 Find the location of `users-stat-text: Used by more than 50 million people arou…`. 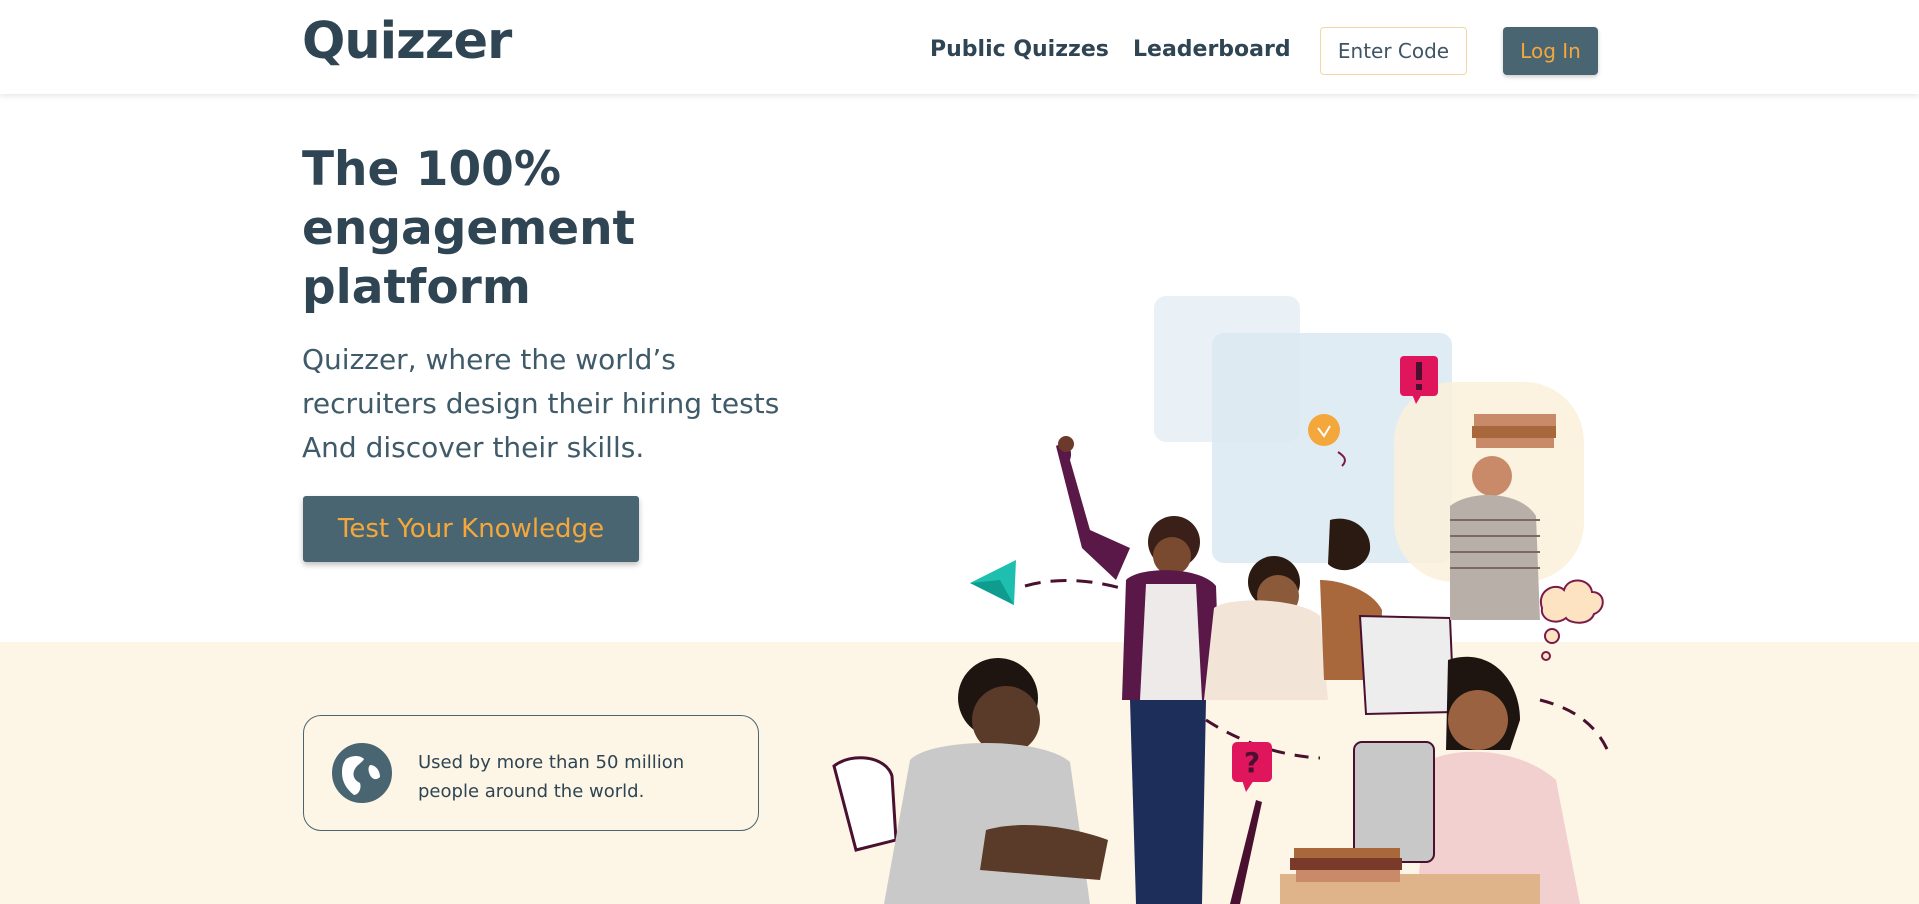

users-stat-text: Used by more than 50 million people arou… is located at coordinates (578, 777).